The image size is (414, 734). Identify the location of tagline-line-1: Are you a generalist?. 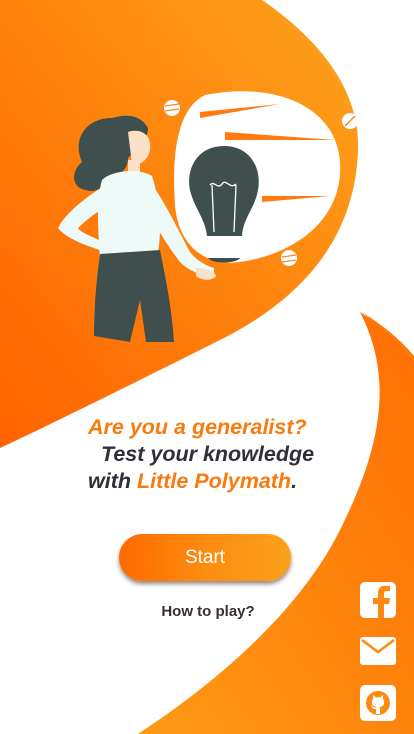
(197, 427).